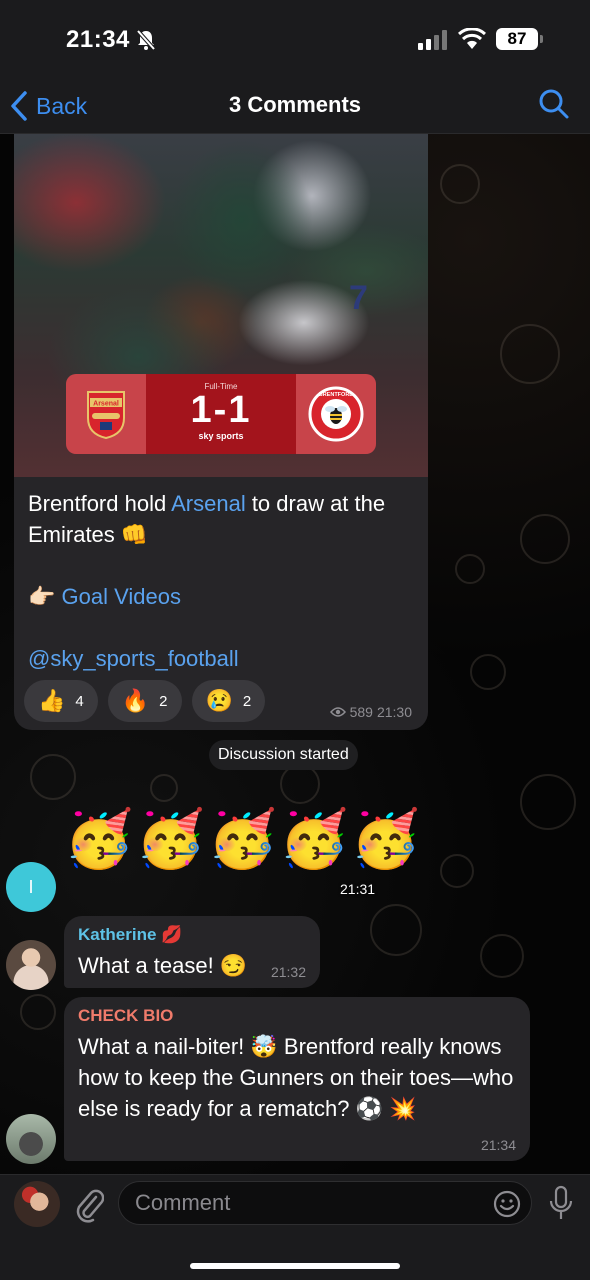 Image resolution: width=590 pixels, height=1280 pixels. I want to click on post-meta: 589 21:30, so click(370, 712).